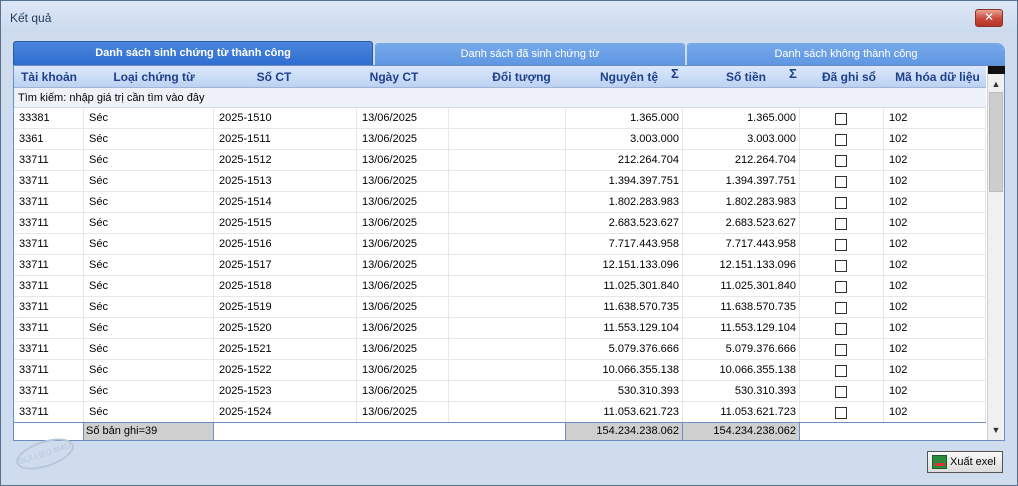  I want to click on export-excel-button: Xuất exel, so click(965, 462).